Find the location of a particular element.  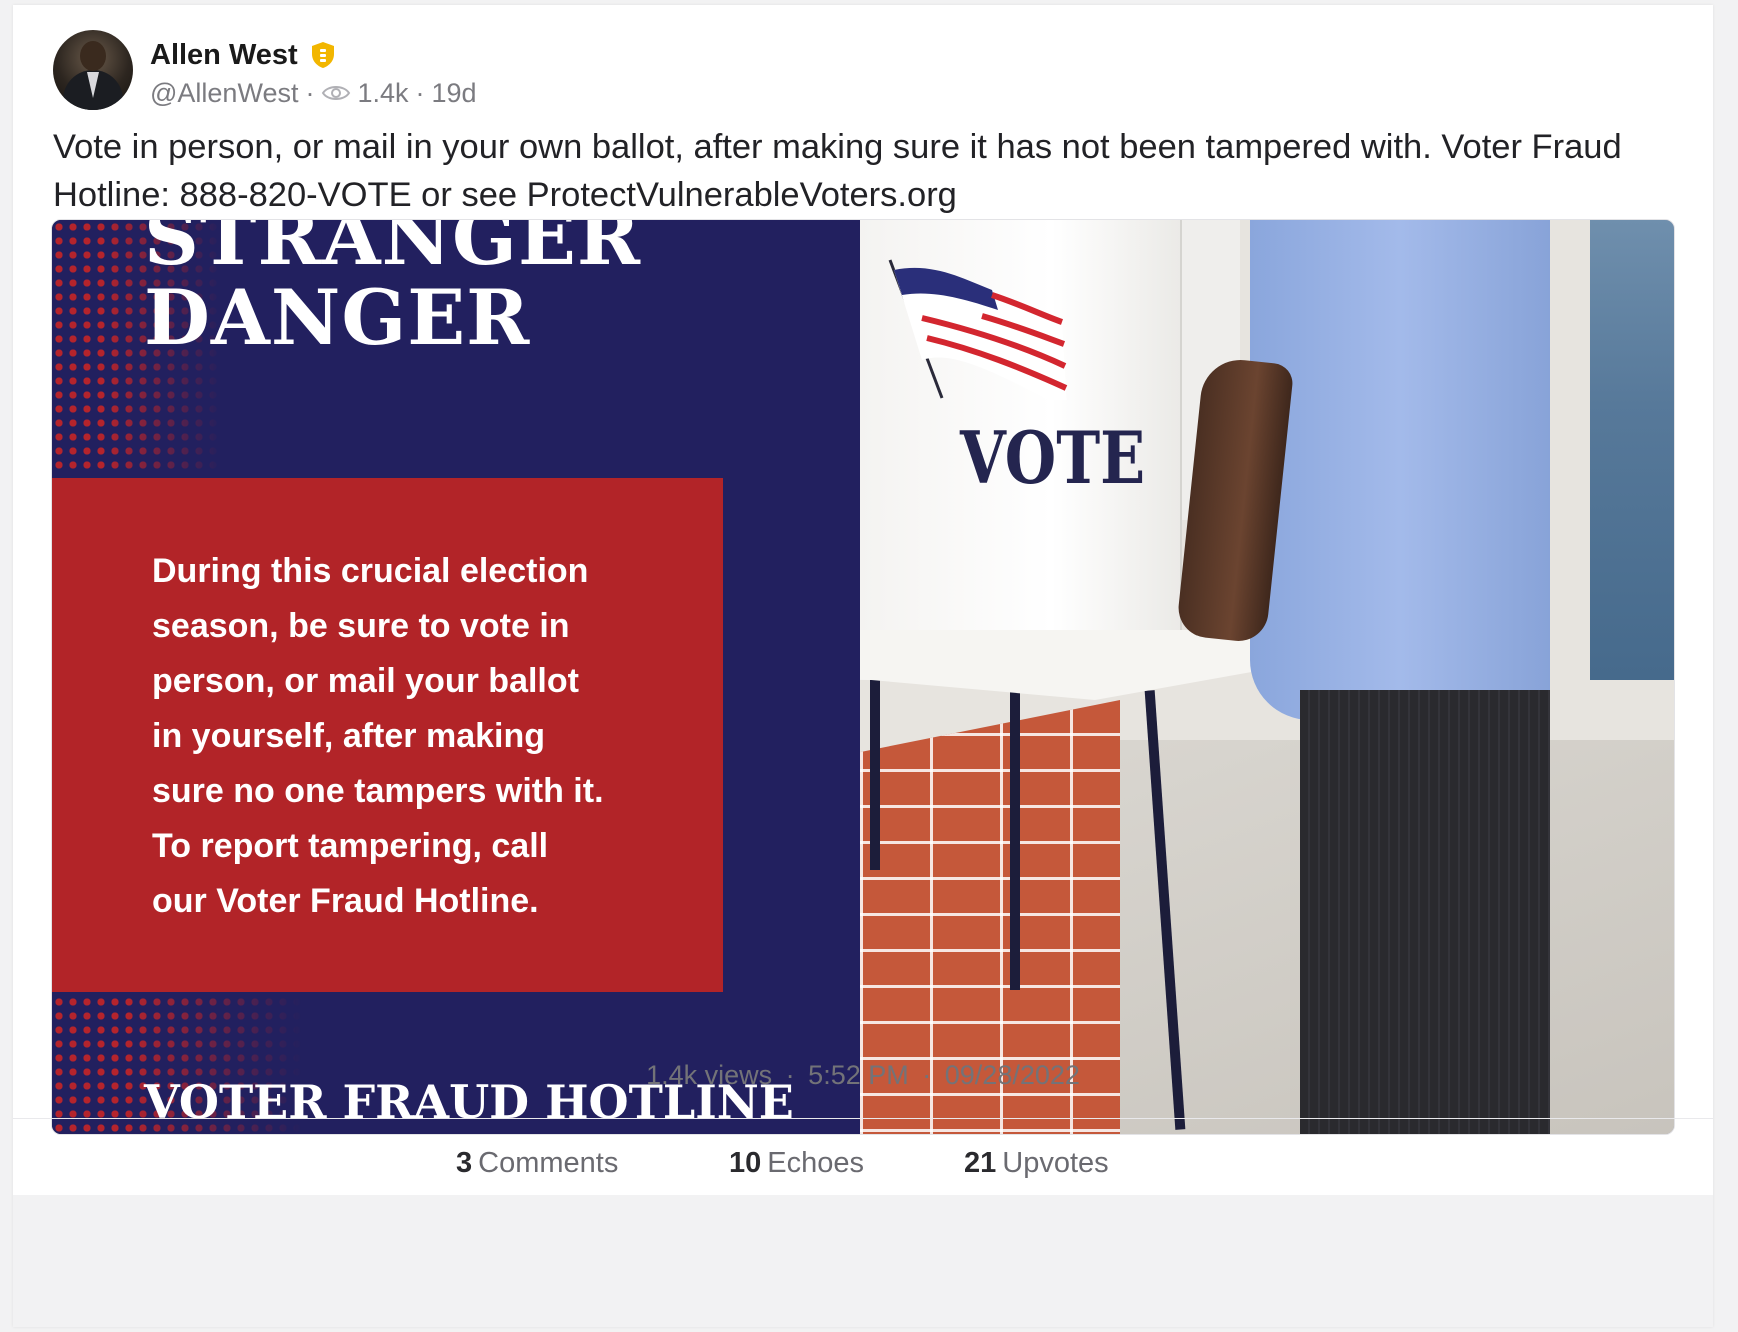

flyer-message-line: During this crucial election is located at coordinates (370, 571).